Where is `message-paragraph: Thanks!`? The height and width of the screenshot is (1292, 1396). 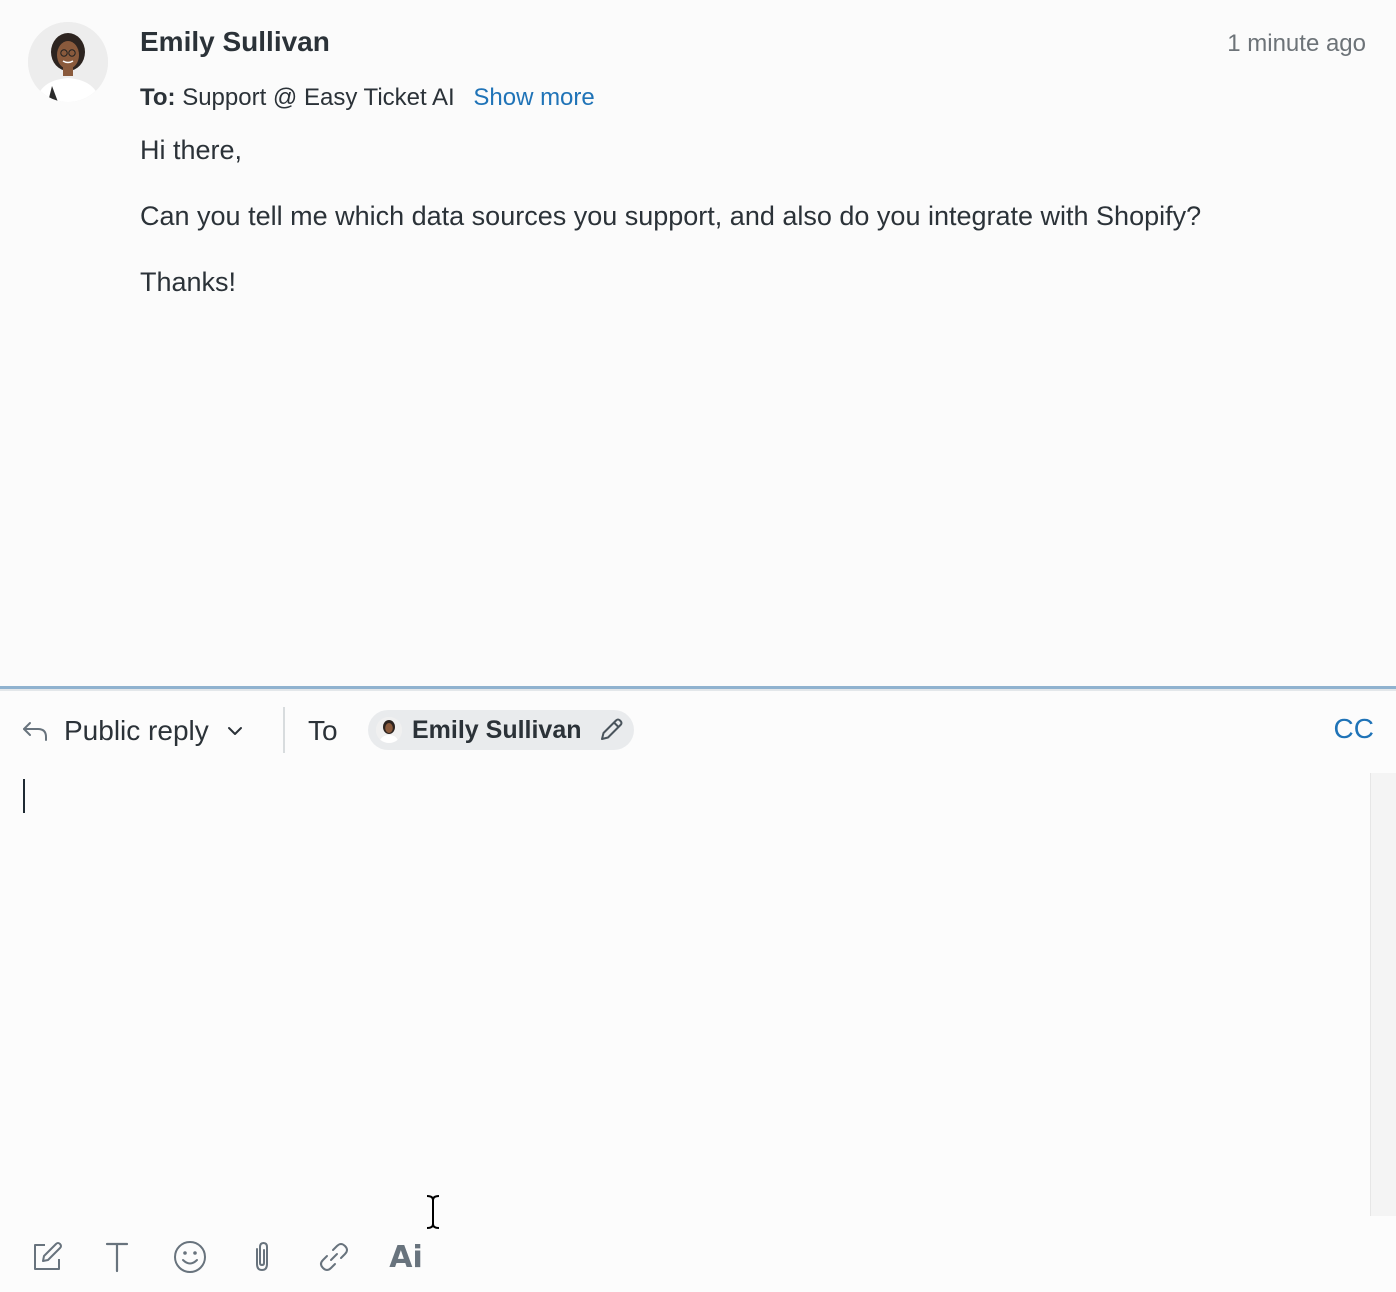
message-paragraph: Thanks! is located at coordinates (188, 282).